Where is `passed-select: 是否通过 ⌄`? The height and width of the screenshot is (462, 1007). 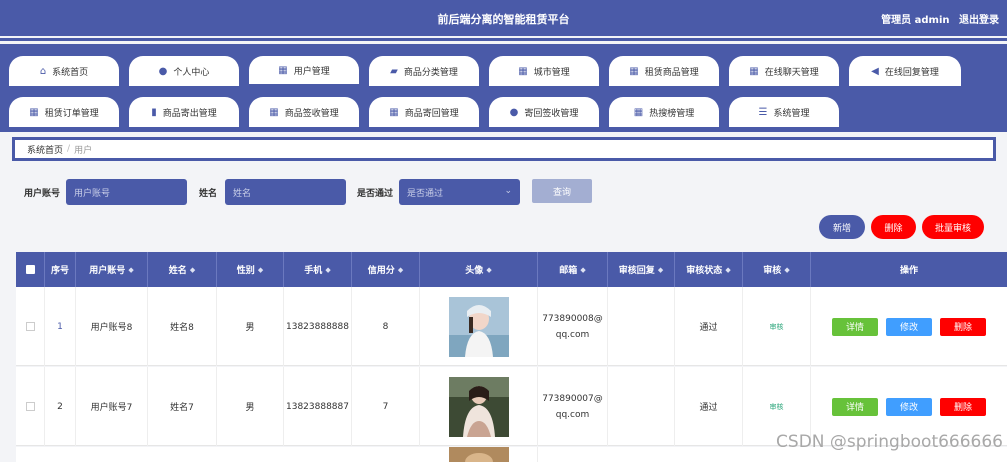
passed-select: 是否通过 ⌄ is located at coordinates (459, 192).